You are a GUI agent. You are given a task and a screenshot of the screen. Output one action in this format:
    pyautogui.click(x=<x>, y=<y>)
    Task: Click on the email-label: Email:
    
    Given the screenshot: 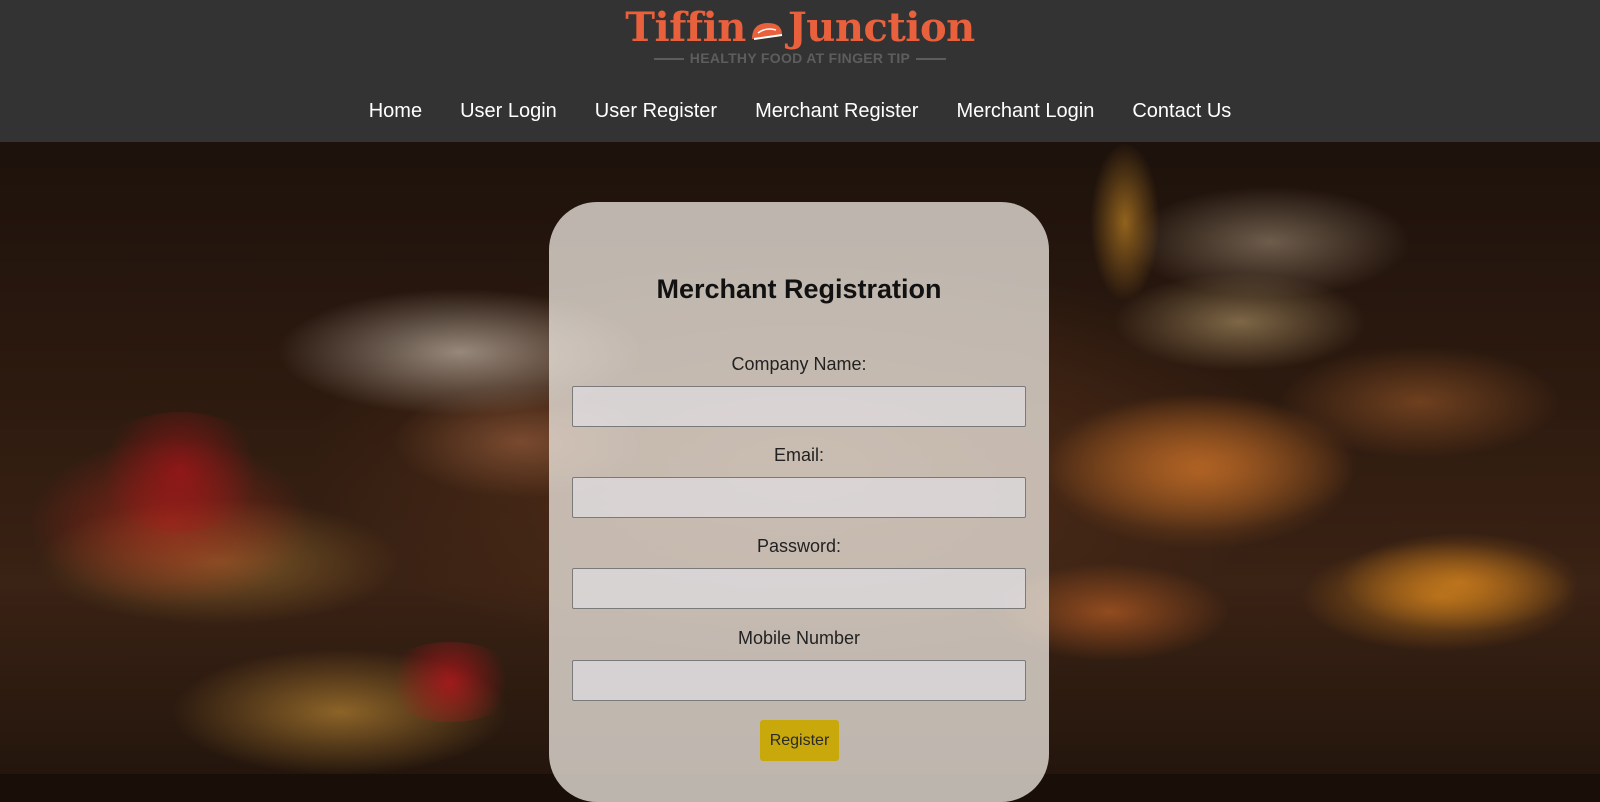 What is the action you would take?
    pyautogui.click(x=798, y=455)
    